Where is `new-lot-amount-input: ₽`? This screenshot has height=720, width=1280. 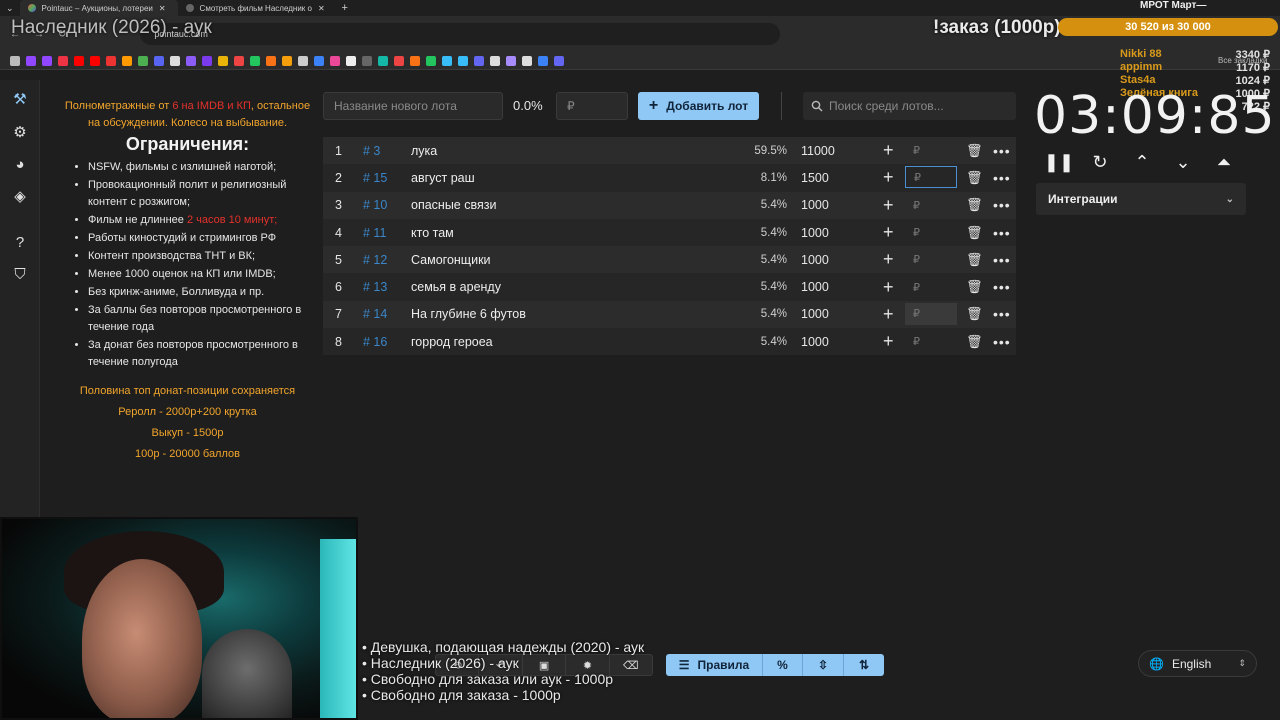 new-lot-amount-input: ₽ is located at coordinates (592, 106).